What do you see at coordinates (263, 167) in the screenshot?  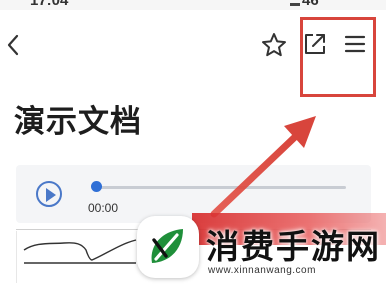 I see `annotation-arrow` at bounding box center [263, 167].